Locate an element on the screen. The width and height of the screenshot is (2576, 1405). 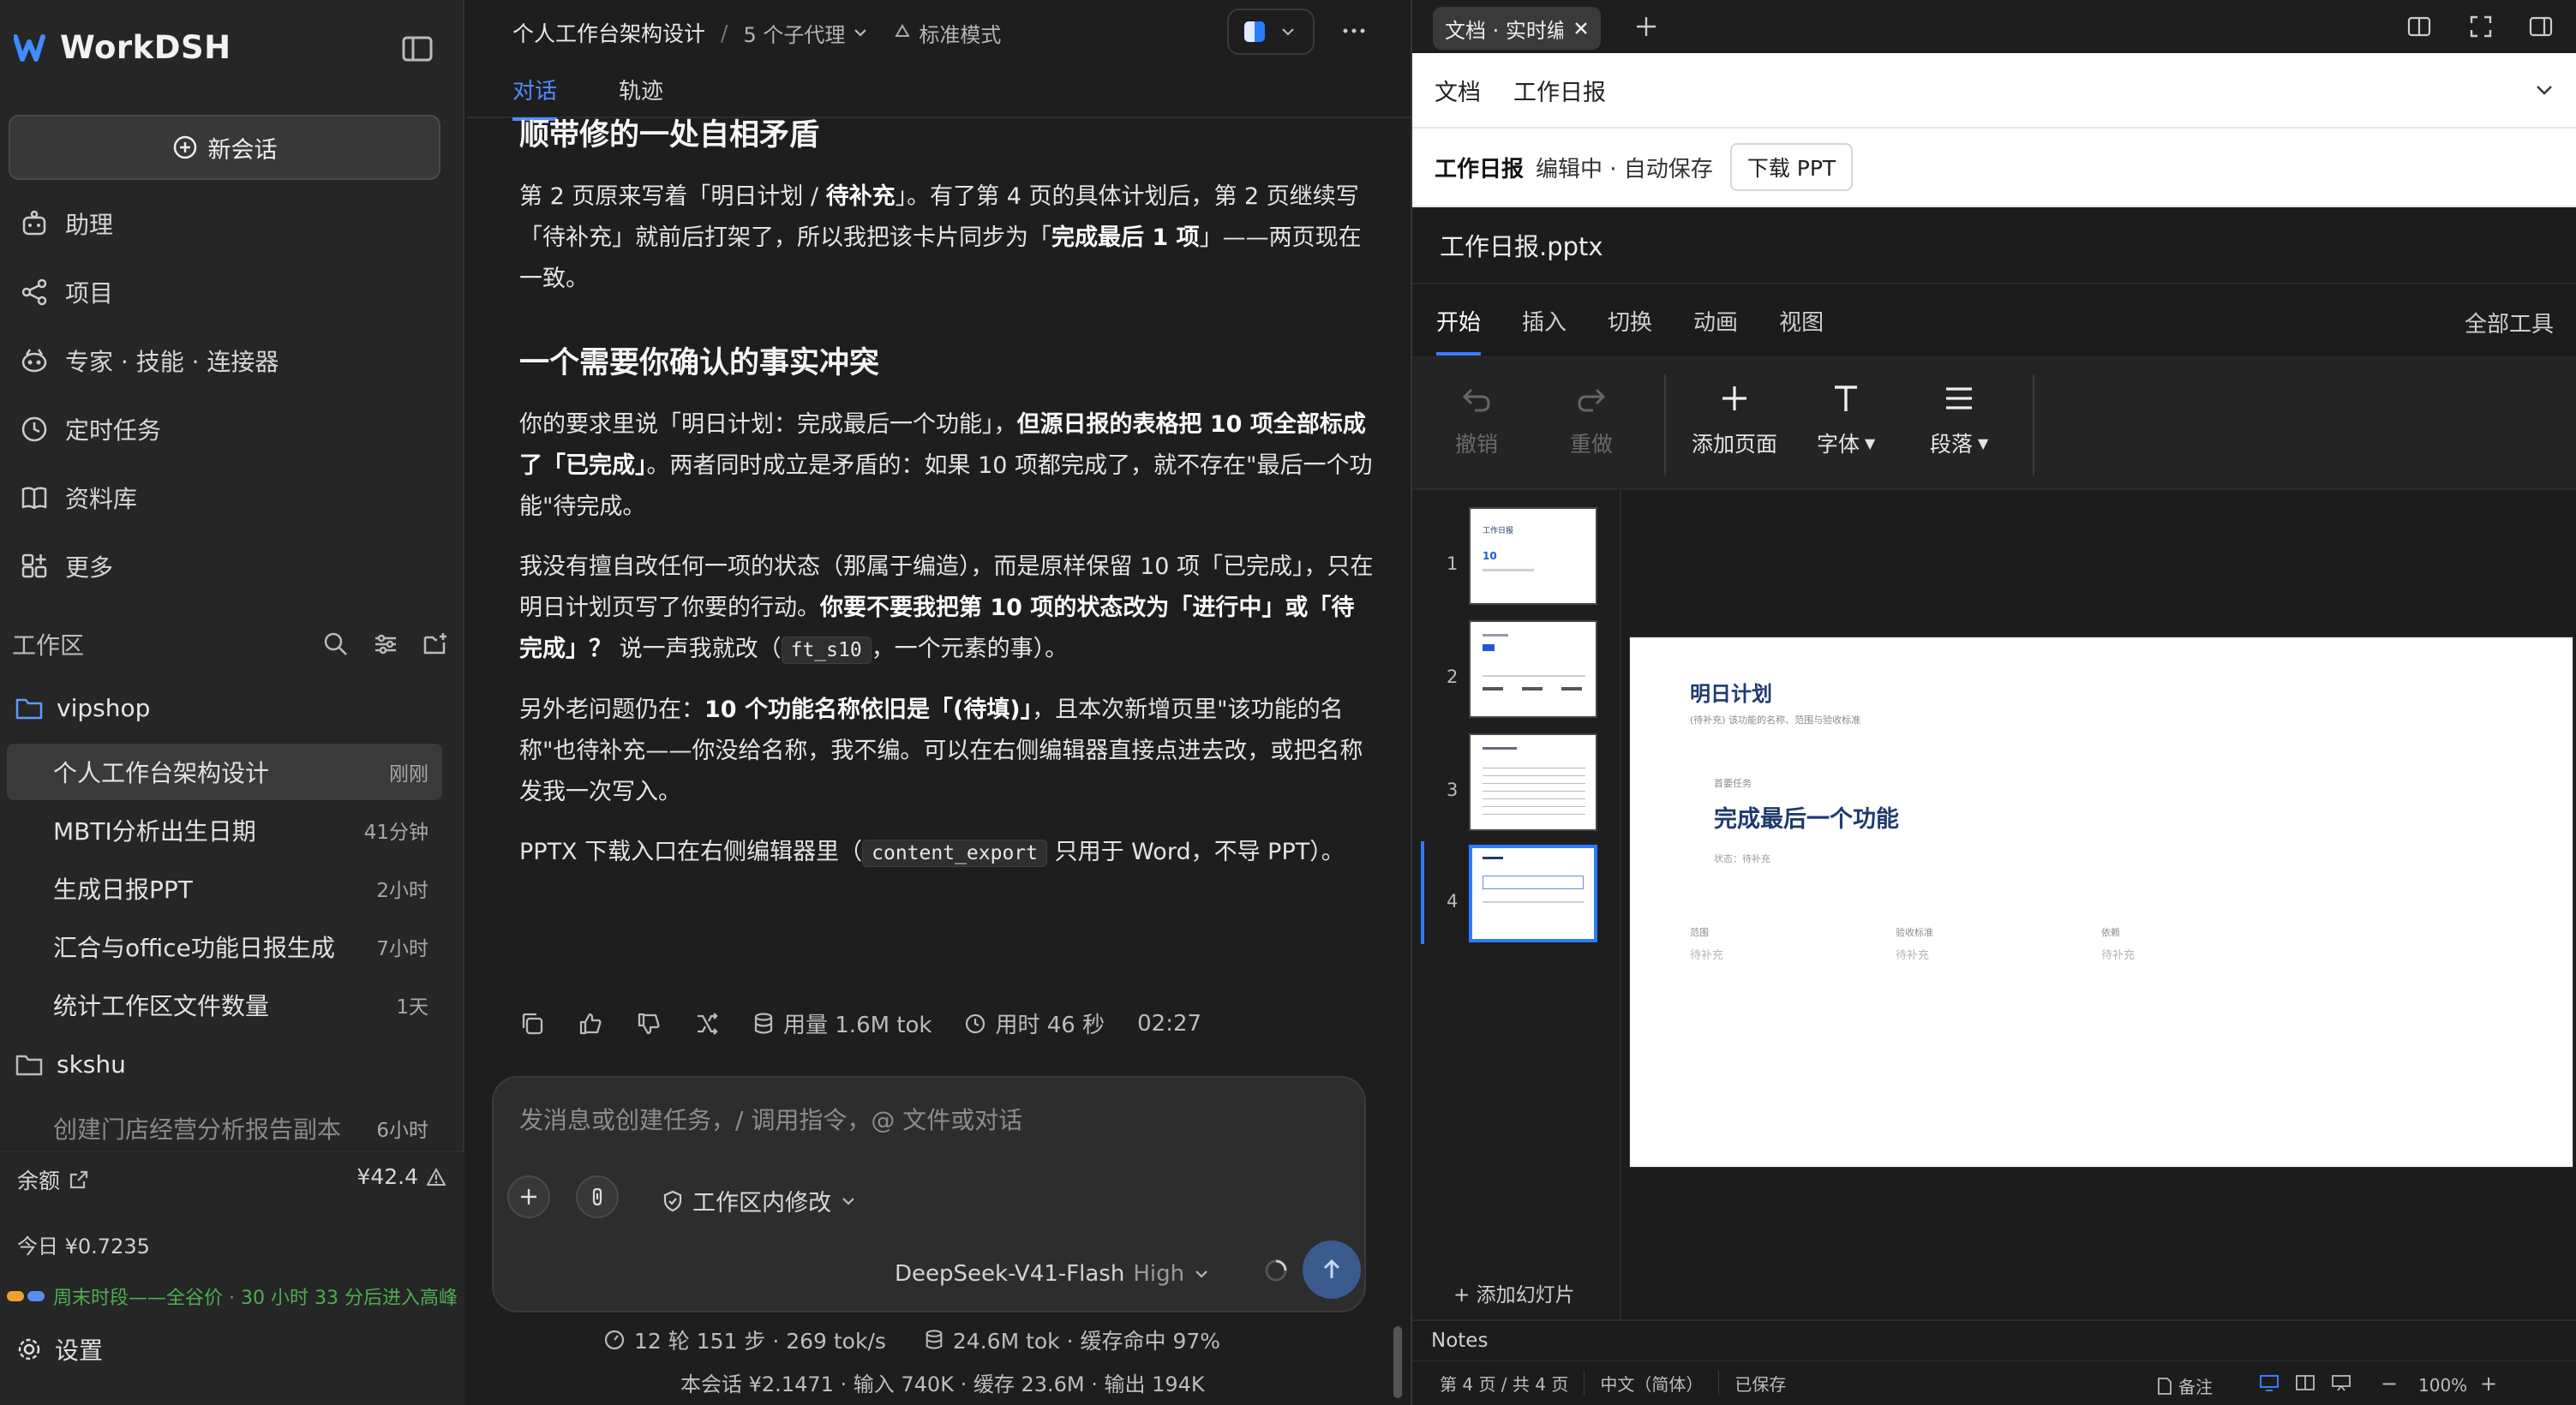
download-ppt-button: 下载 PPT is located at coordinates (1791, 167).